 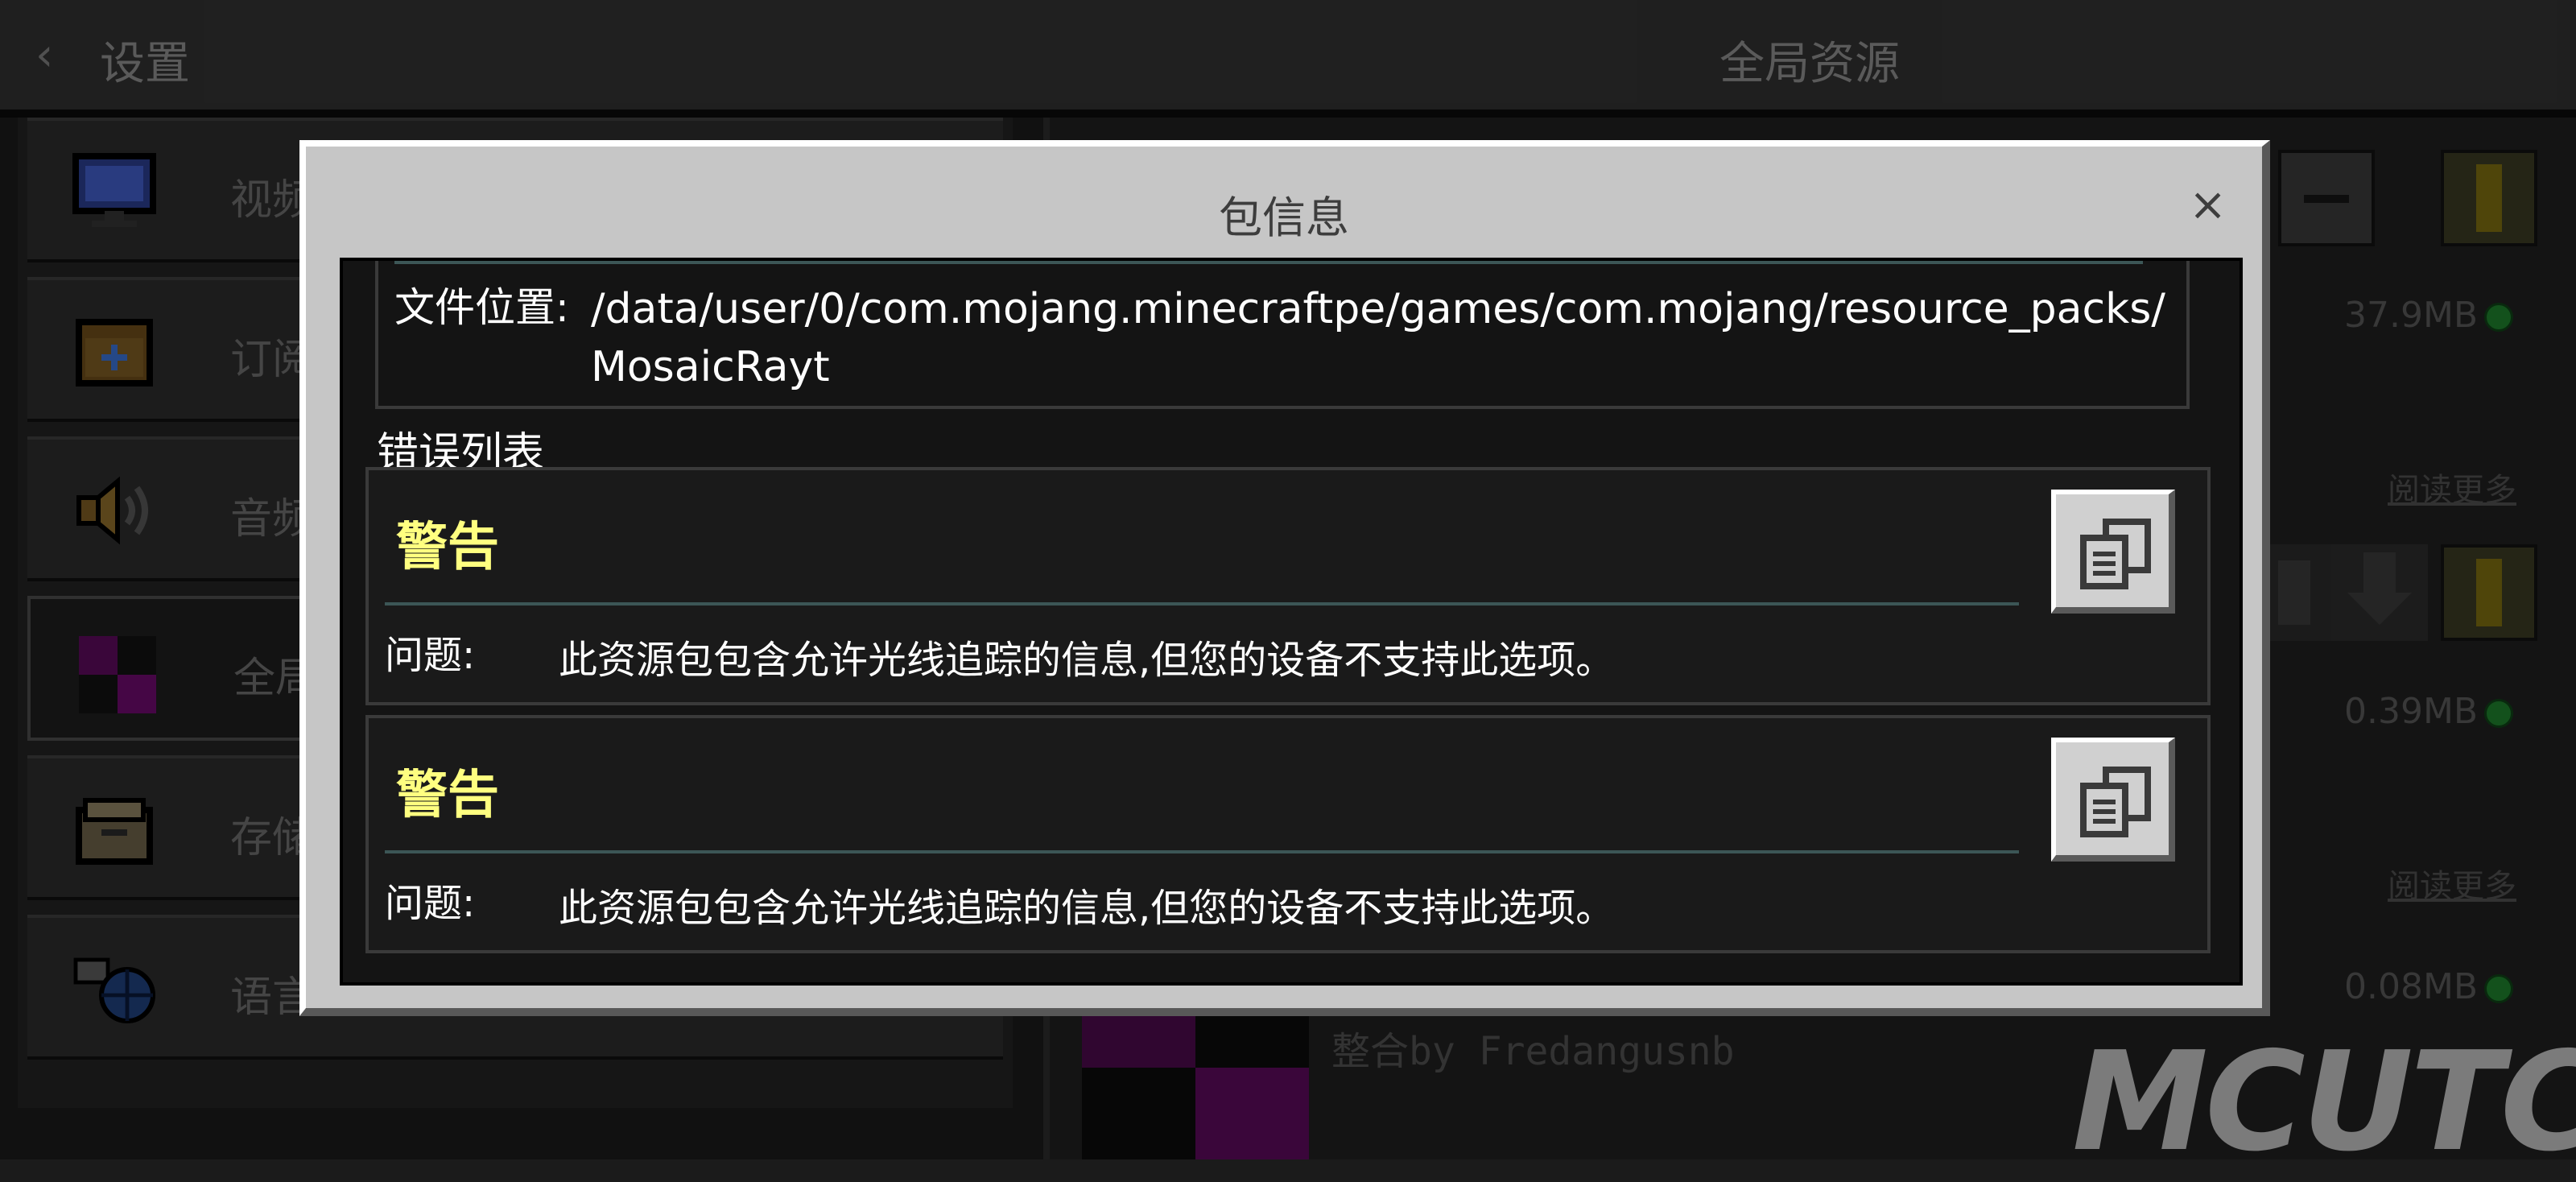 I want to click on file-location-label: 文件位置:, so click(x=482, y=307).